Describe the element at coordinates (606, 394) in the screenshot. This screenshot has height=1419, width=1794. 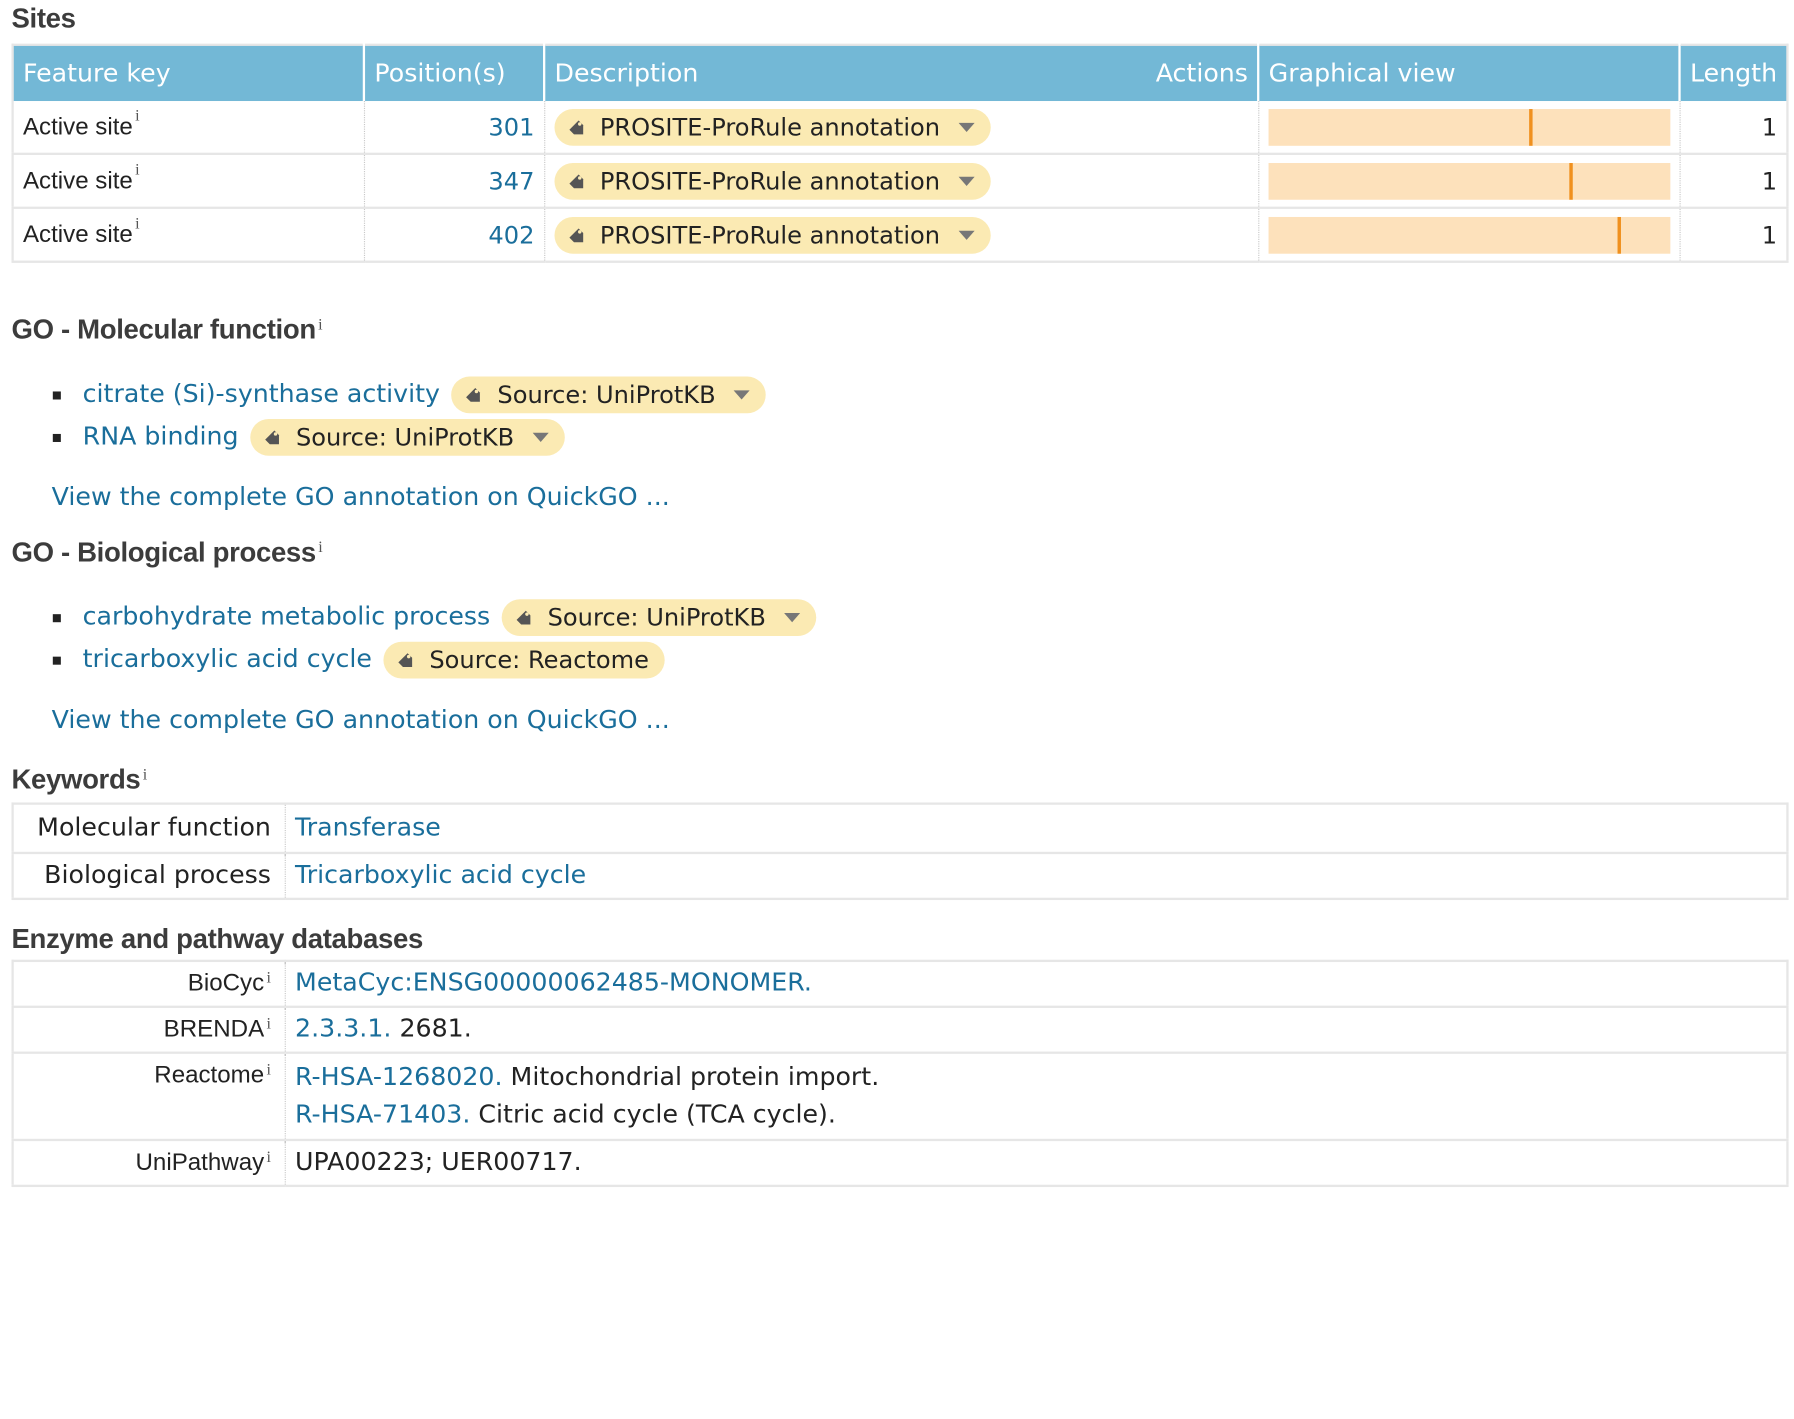
I see `source-label: Source: UniProtKB` at that location.